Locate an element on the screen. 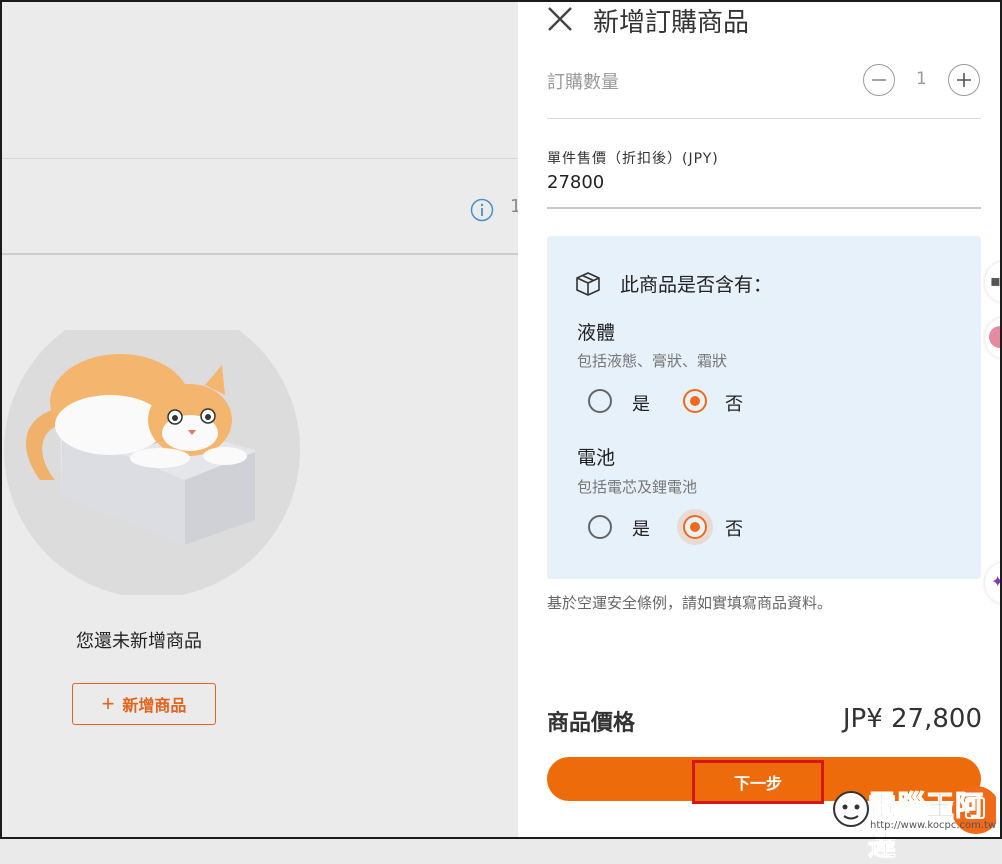 This screenshot has height=864, width=1002. liquid-no-label: 否 is located at coordinates (734, 404).